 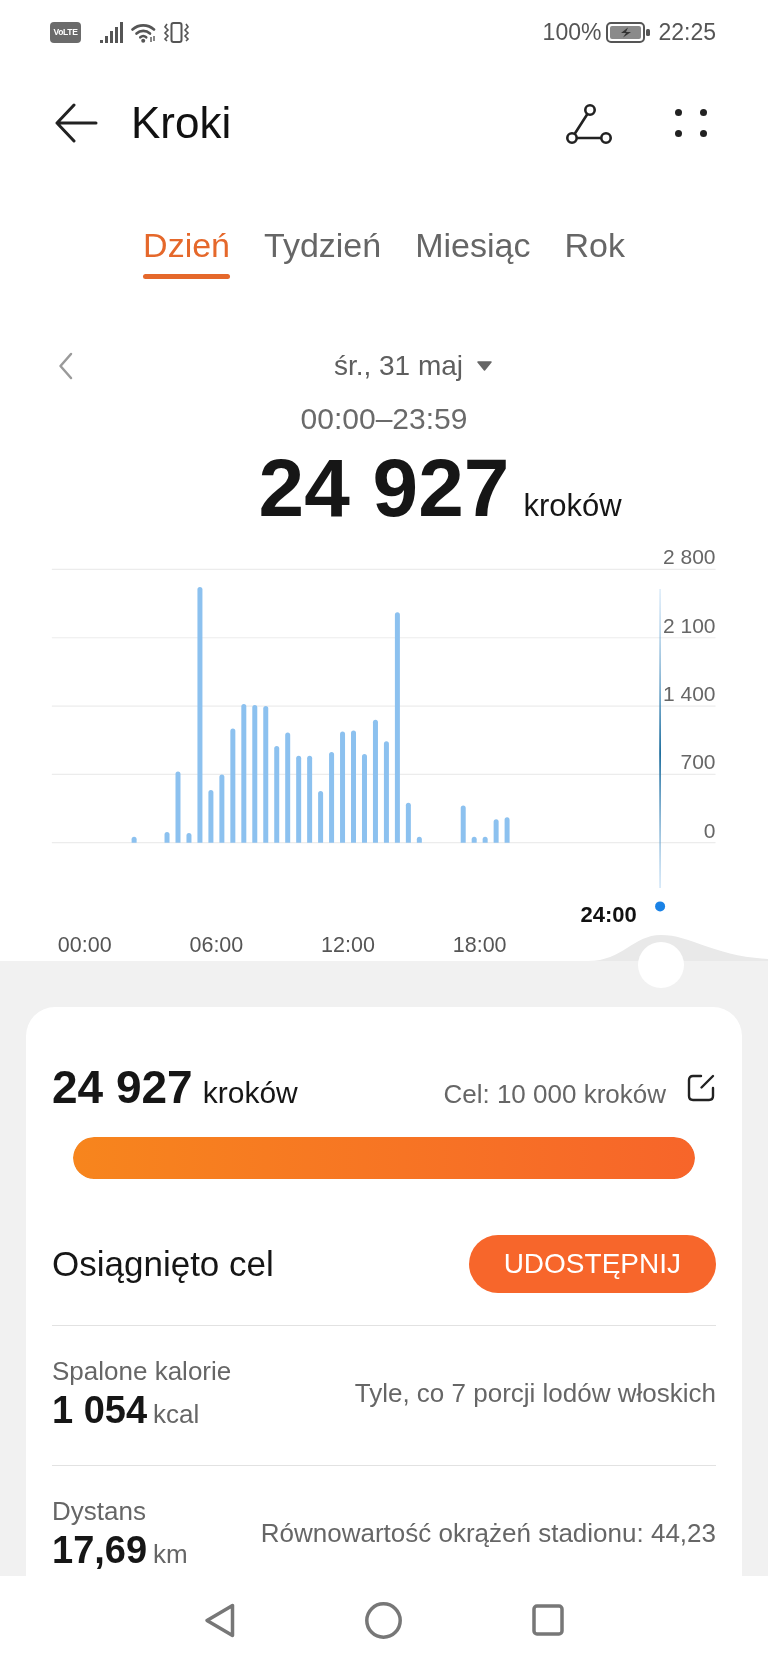 I want to click on total-steps: 24 927, so click(x=384, y=488).